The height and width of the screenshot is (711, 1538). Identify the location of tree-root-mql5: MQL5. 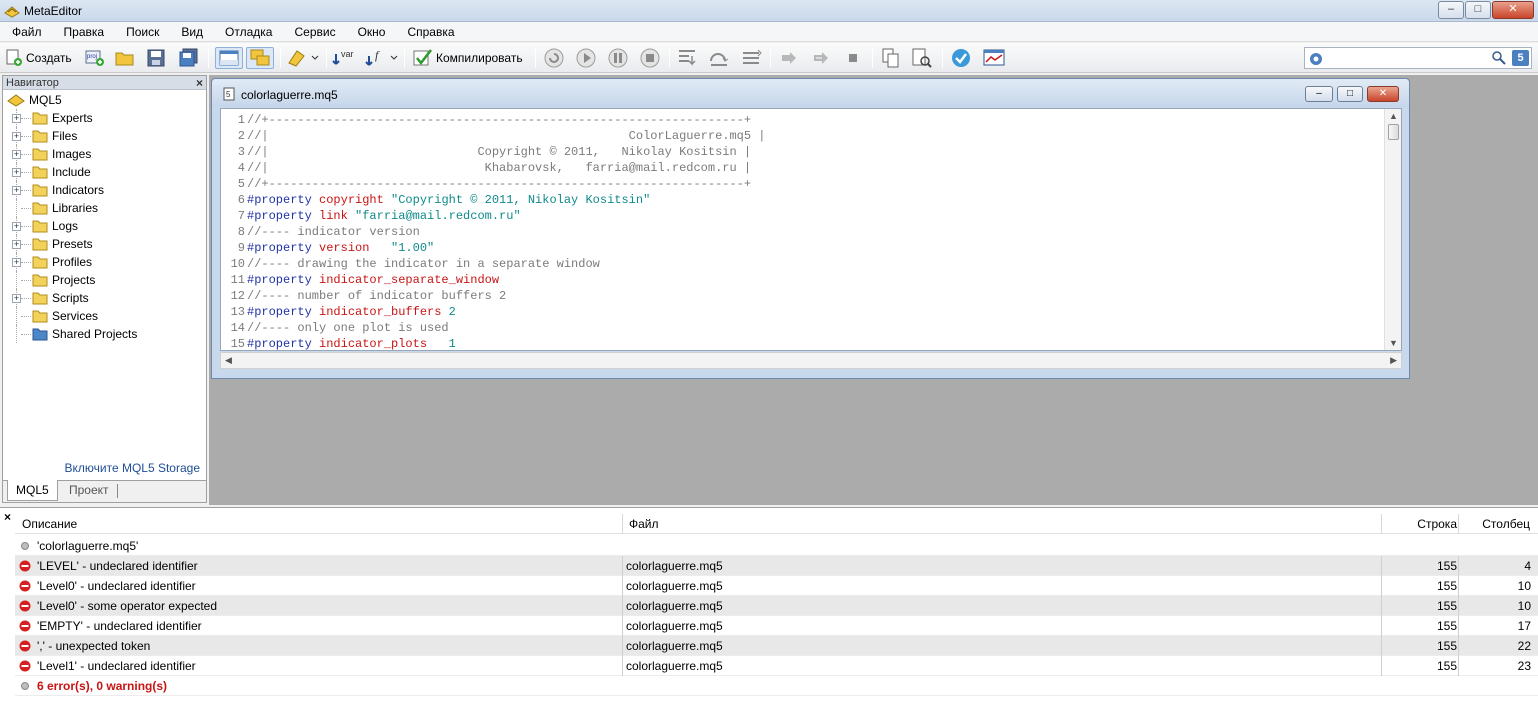
(103, 100).